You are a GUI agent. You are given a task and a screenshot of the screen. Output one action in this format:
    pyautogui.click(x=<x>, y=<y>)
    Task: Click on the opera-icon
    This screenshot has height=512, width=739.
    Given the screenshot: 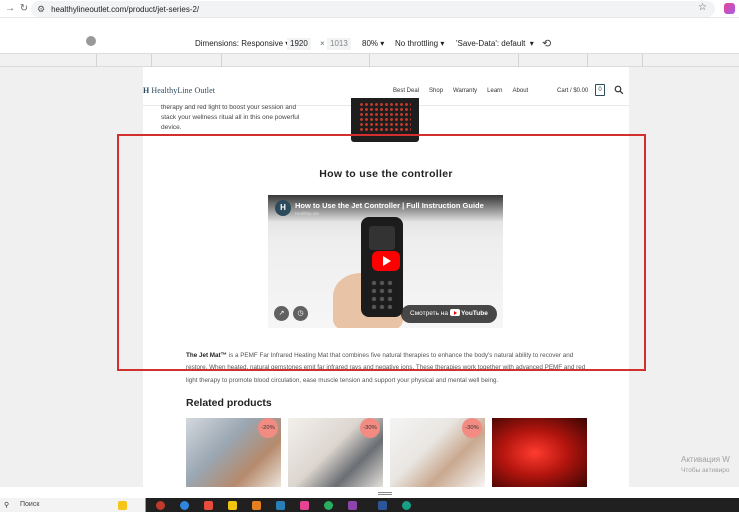 What is the action you would take?
    pyautogui.click(x=160, y=505)
    